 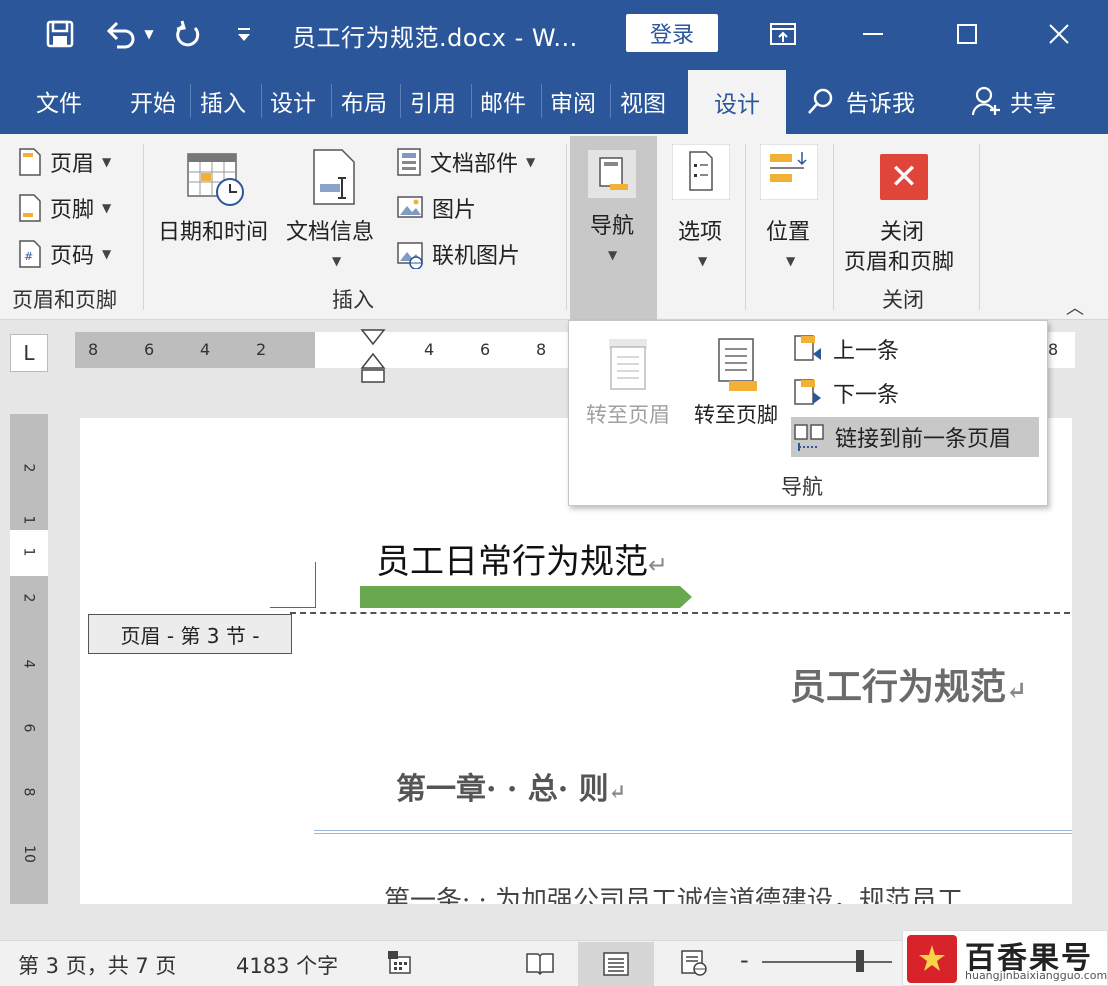 I want to click on title-bar: ▼ 员工行为规范.docx - W... 登录, so click(x=554, y=34).